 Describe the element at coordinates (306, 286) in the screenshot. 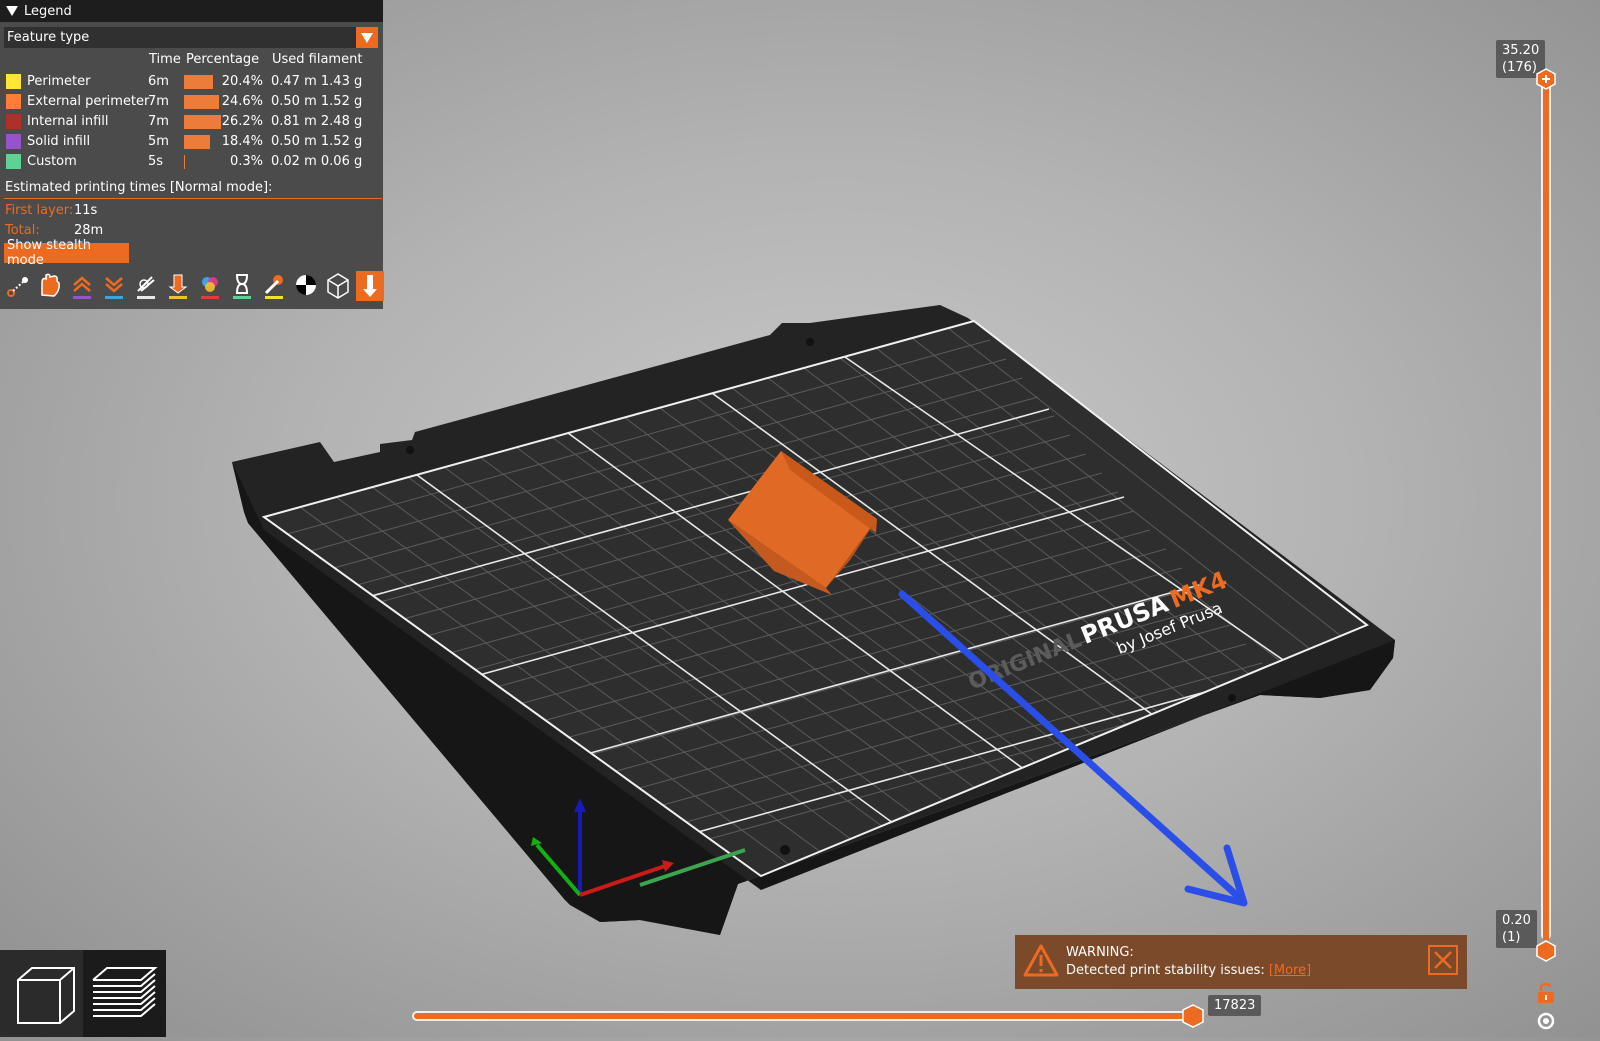

I see `center-of-gravity-icon` at that location.